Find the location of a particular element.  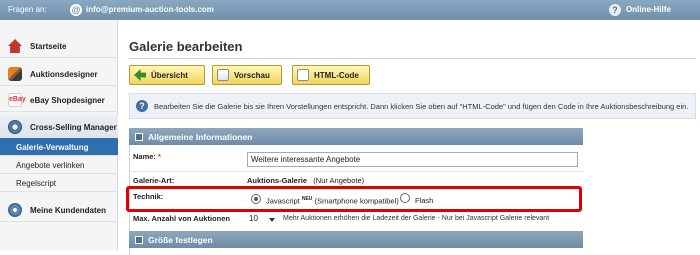

technique-flash-radio is located at coordinates (405, 198).